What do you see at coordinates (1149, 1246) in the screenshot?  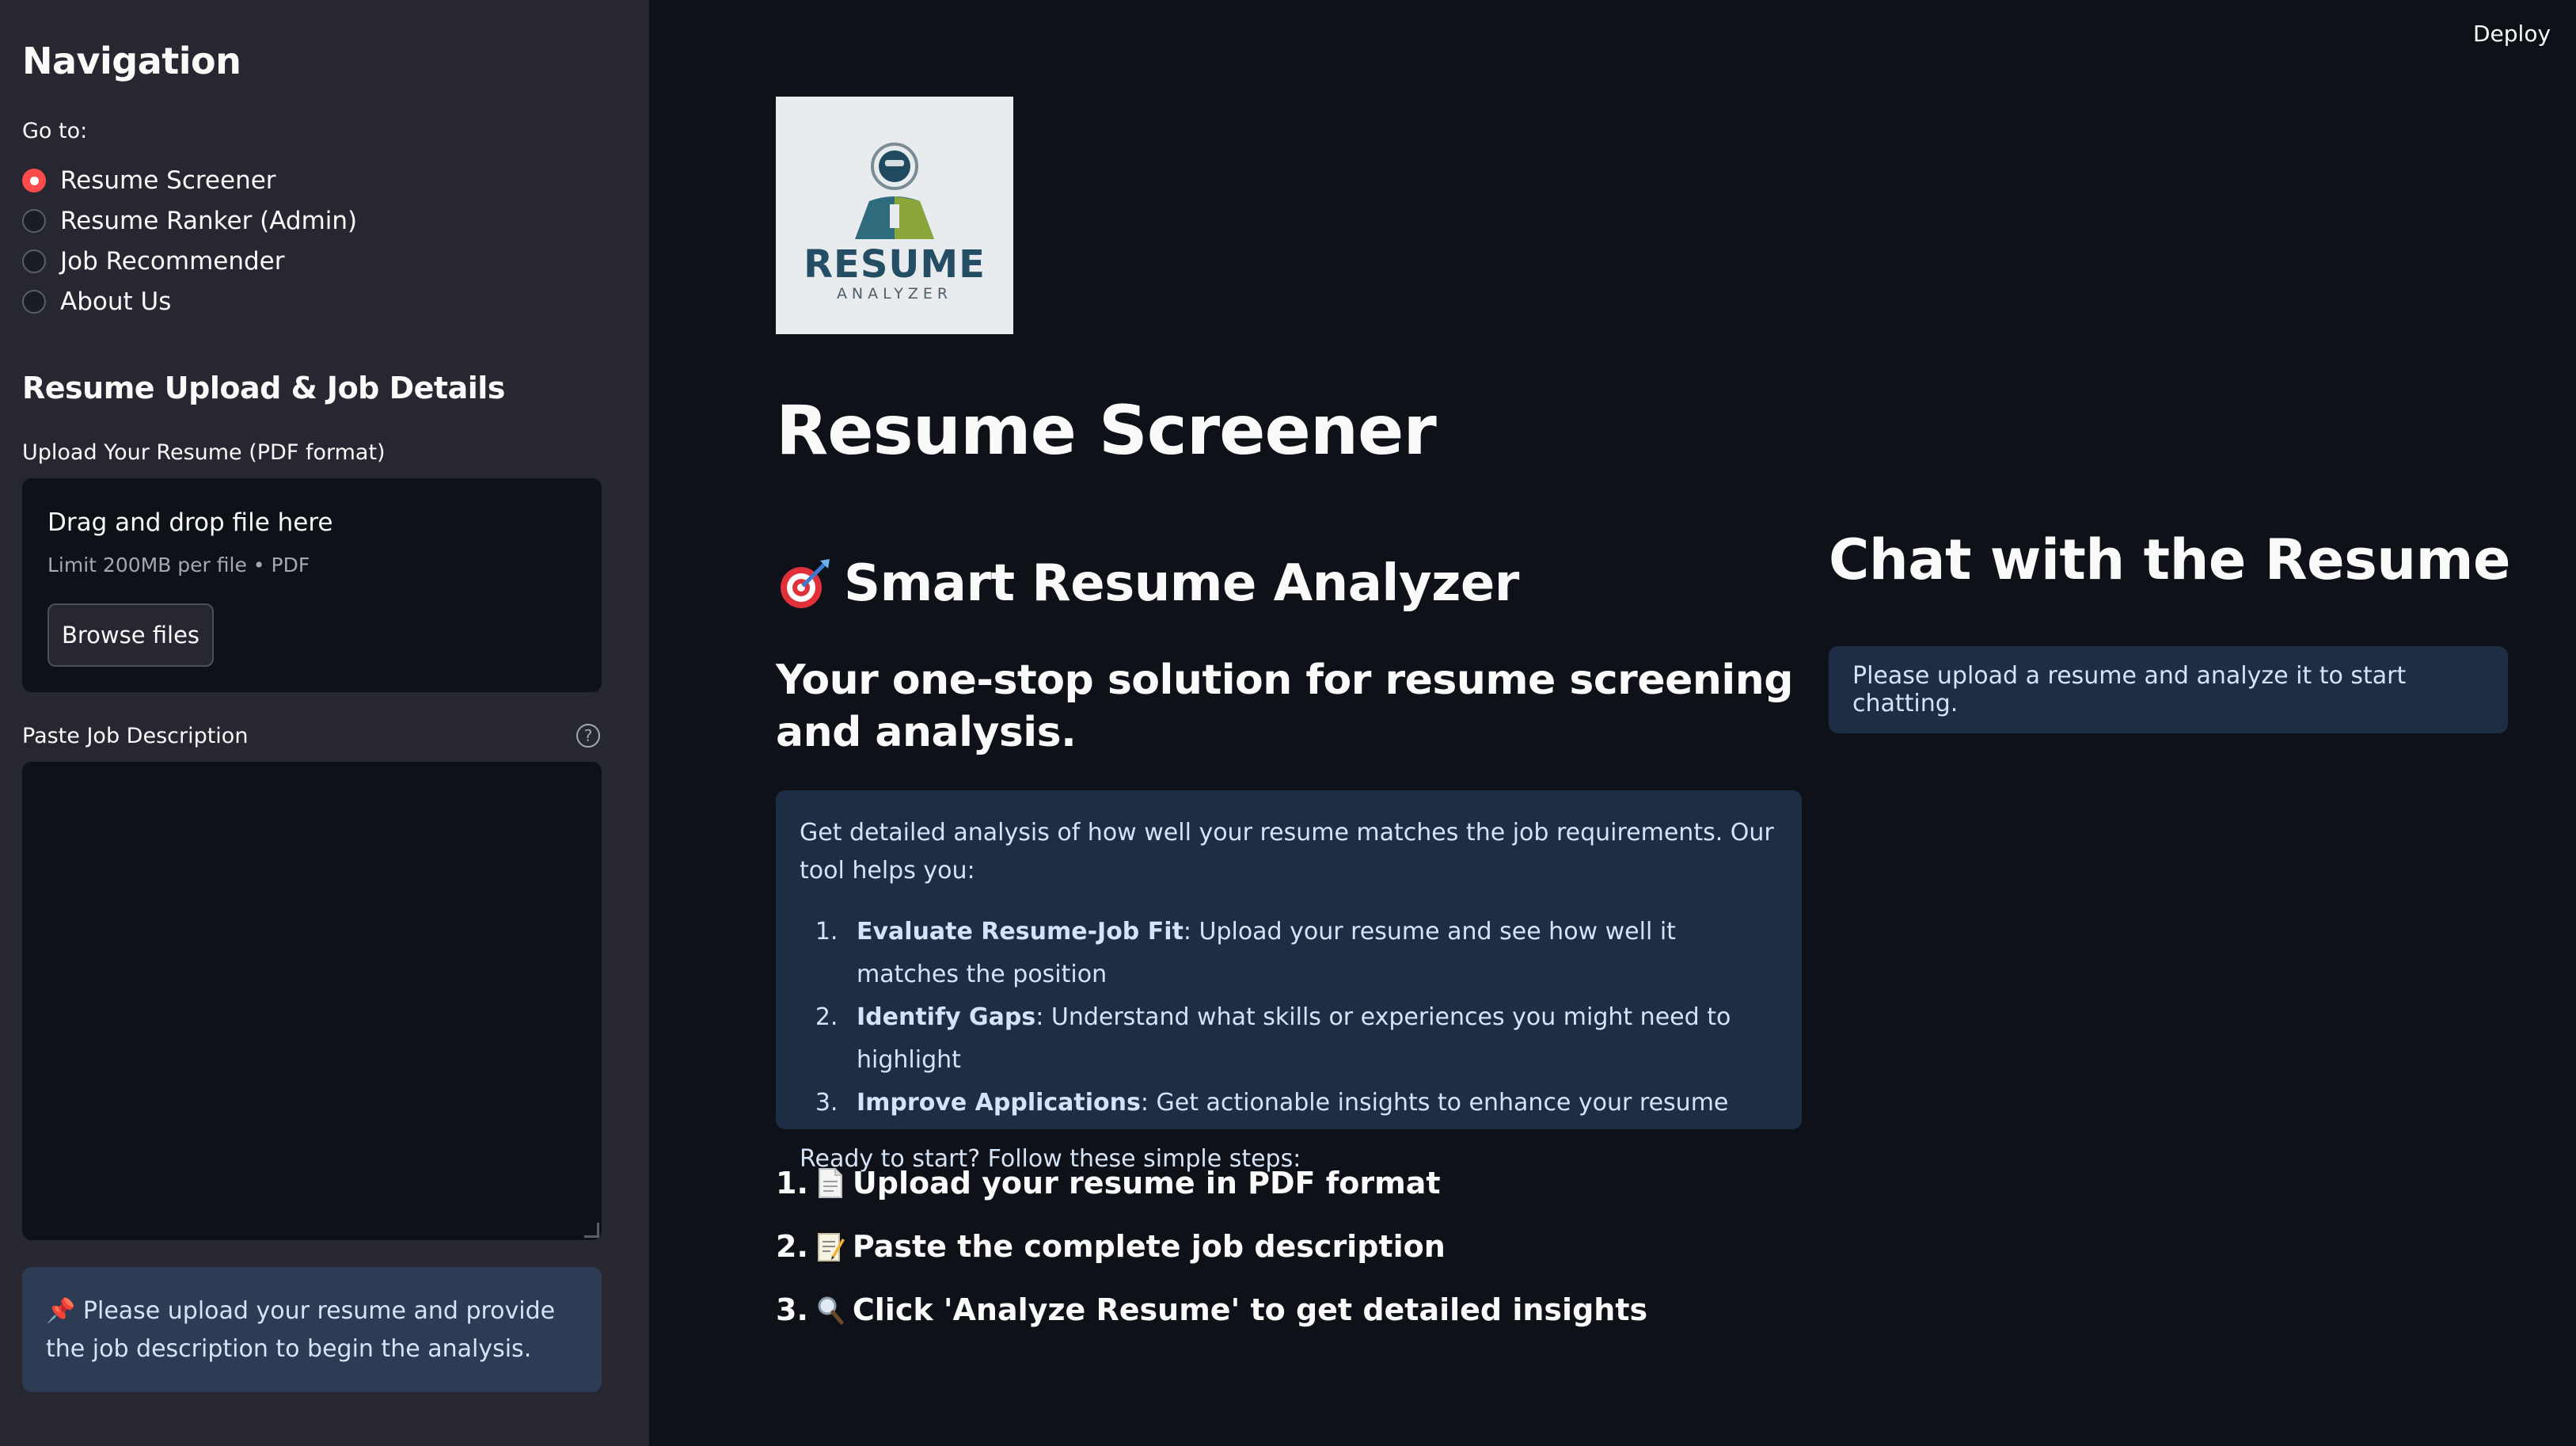 I see `step-text: Paste the complete job description` at bounding box center [1149, 1246].